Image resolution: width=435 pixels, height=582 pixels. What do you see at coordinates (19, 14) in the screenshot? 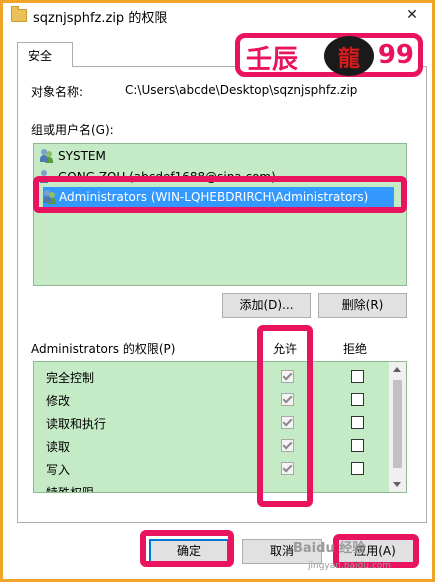
I see `folder-icon` at bounding box center [19, 14].